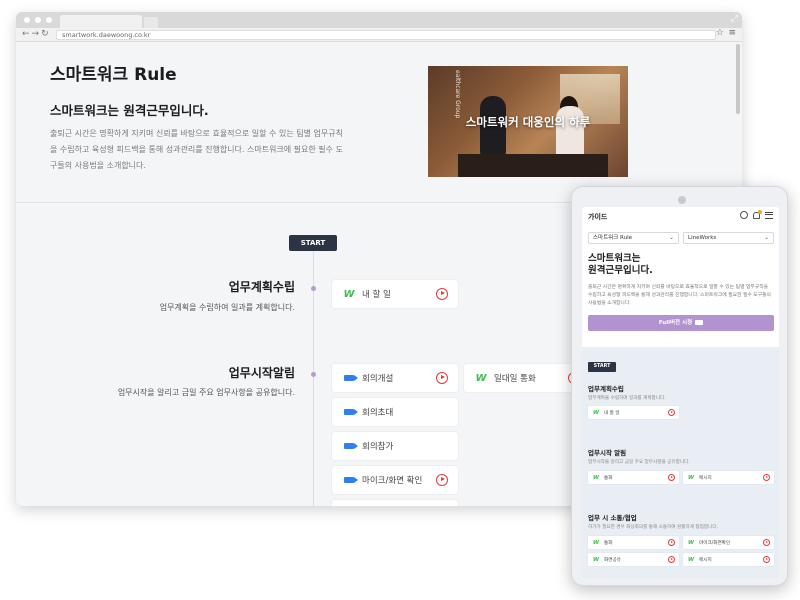  I want to click on tablet-heading-line: 스마트워크는, so click(614, 258).